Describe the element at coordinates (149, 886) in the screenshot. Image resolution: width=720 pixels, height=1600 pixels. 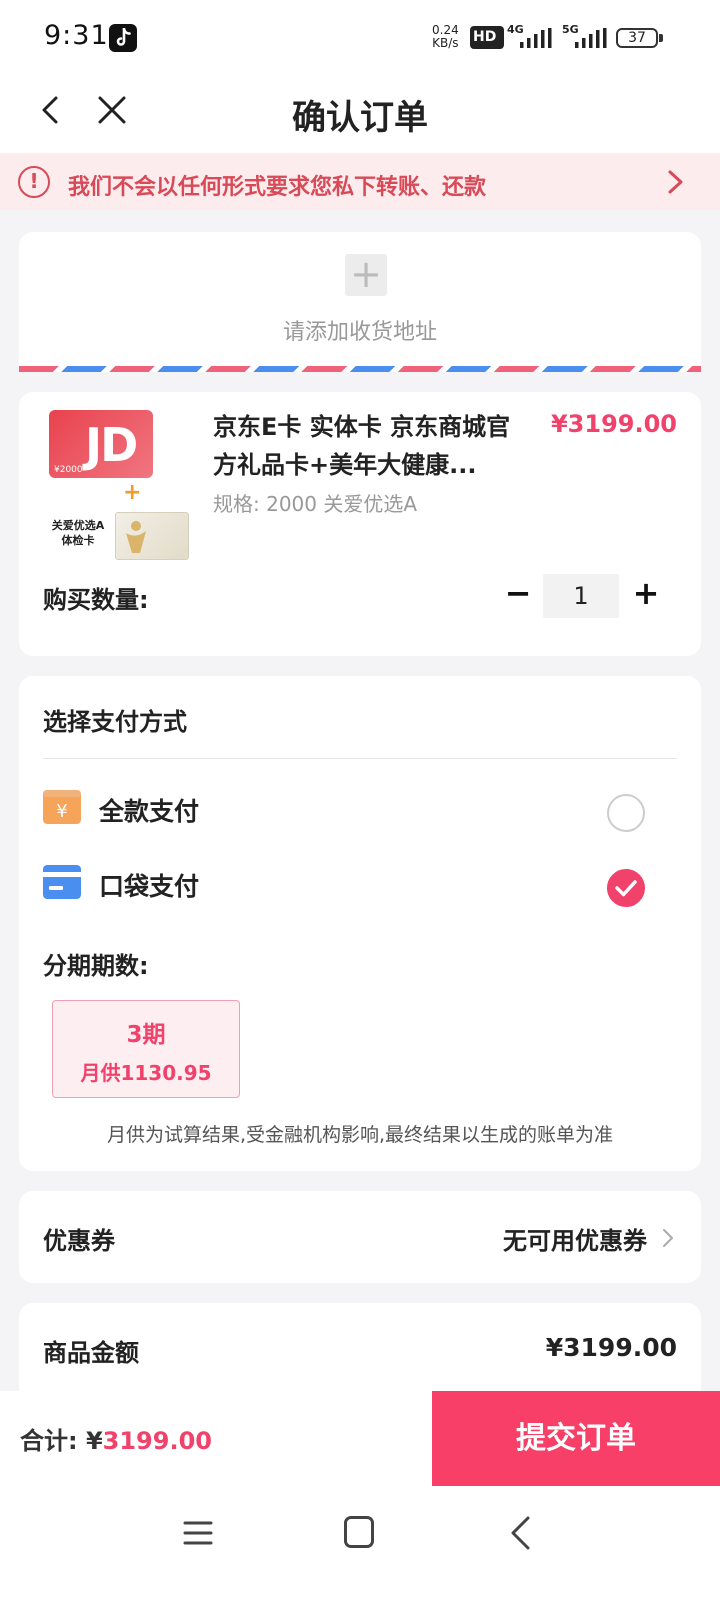
I see `payment-option-label: 口袋支付` at that location.